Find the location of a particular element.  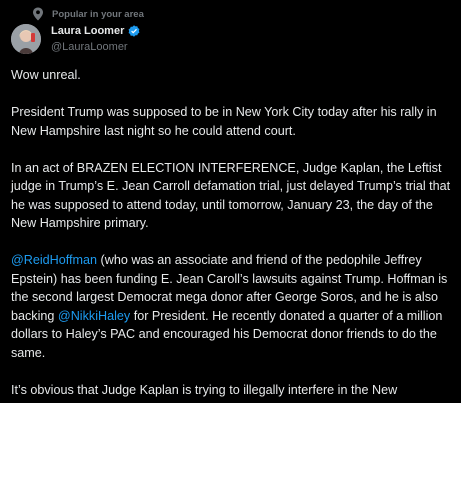

verified-badge-icon is located at coordinates (134, 31).